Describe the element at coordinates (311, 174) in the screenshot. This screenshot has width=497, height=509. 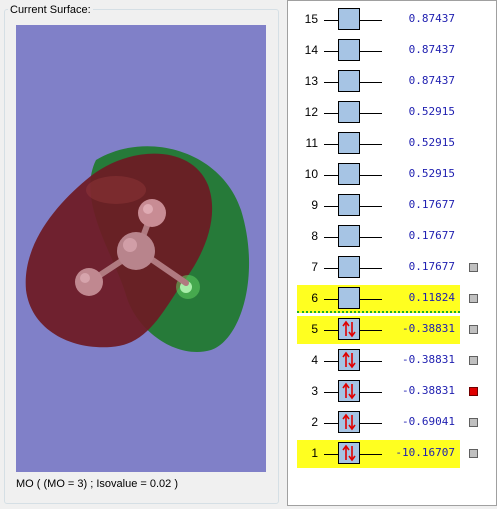
I see `mo-number: 10` at that location.